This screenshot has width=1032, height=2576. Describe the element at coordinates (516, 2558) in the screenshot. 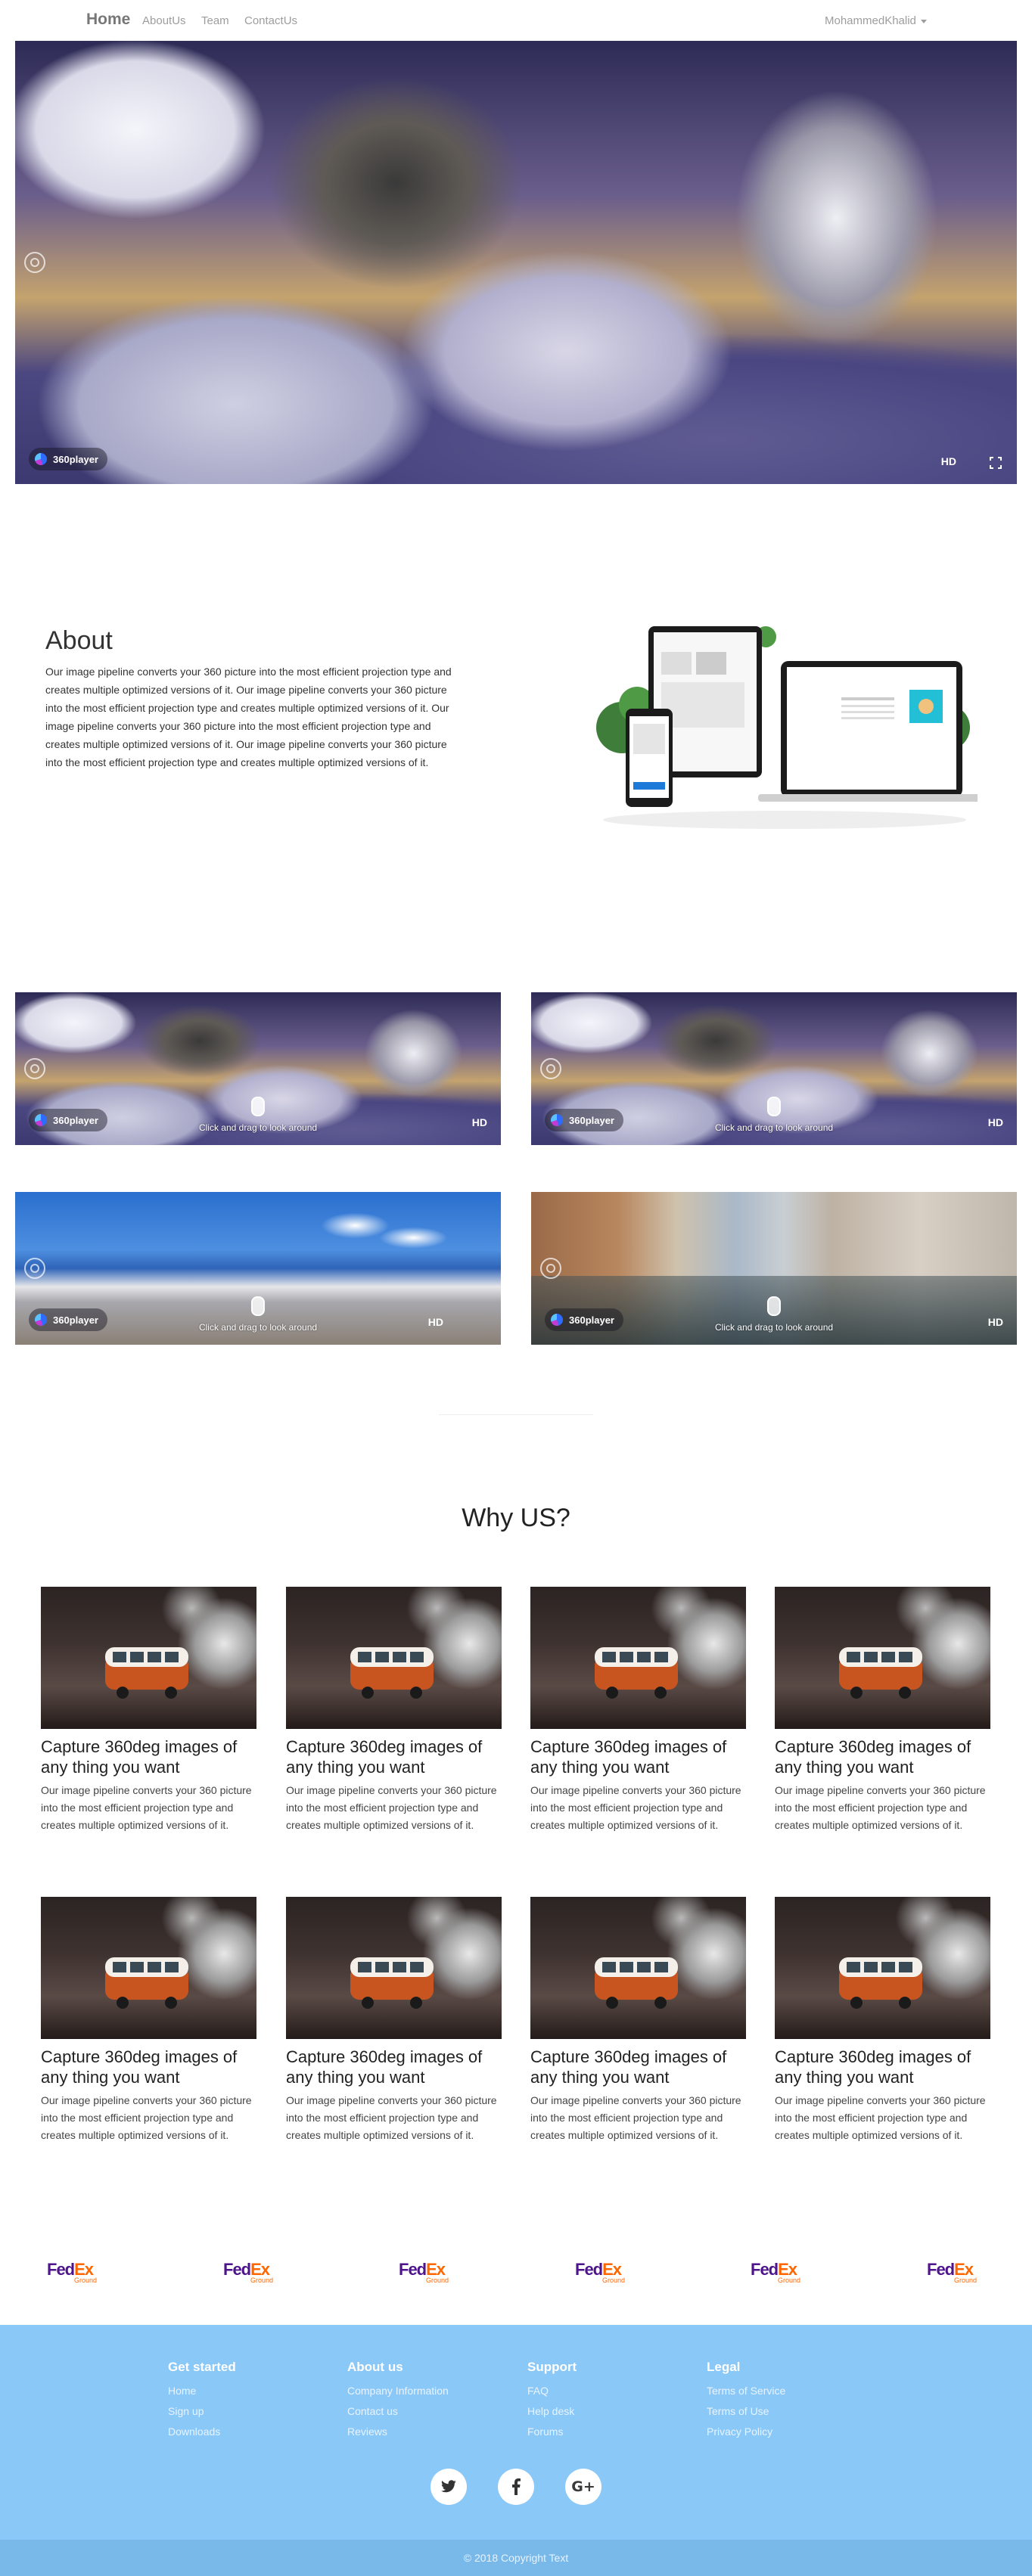

I see `copyright-text: © 2018 Copyright Text` at that location.